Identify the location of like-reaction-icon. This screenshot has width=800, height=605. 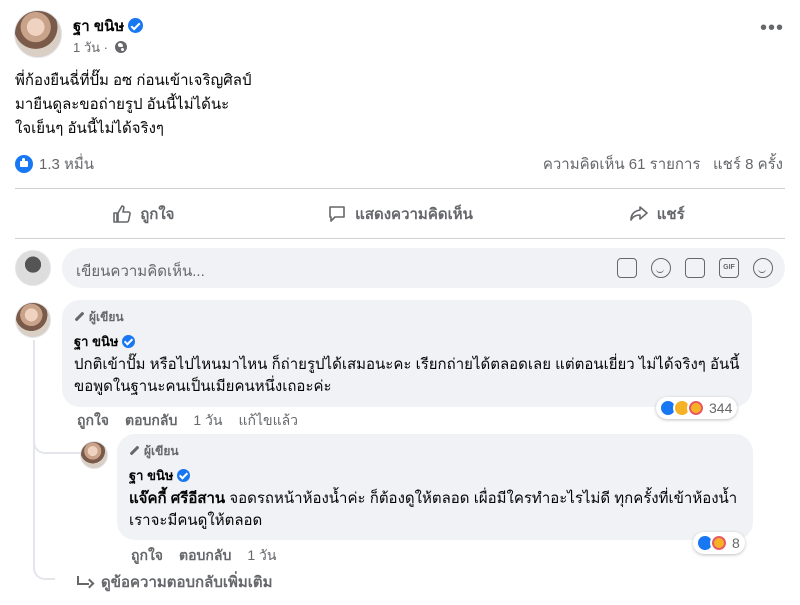
(24, 164).